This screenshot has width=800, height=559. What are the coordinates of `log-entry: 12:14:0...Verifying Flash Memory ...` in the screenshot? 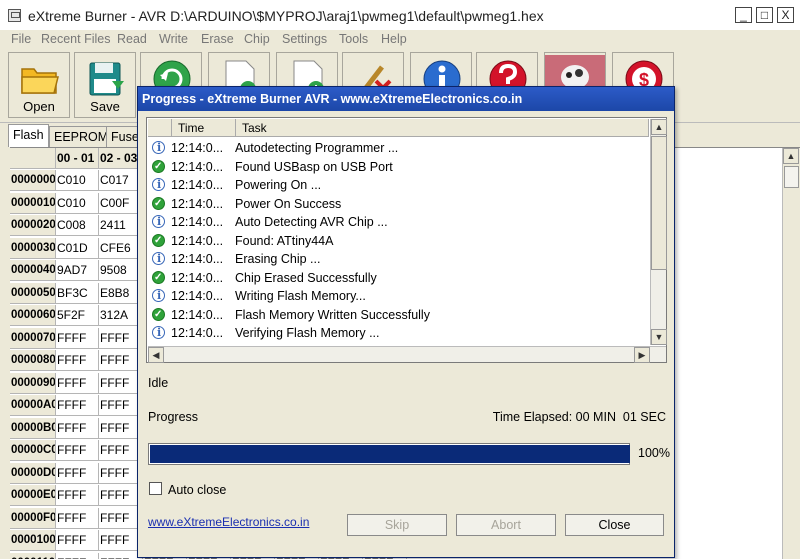 It's located at (397, 333).